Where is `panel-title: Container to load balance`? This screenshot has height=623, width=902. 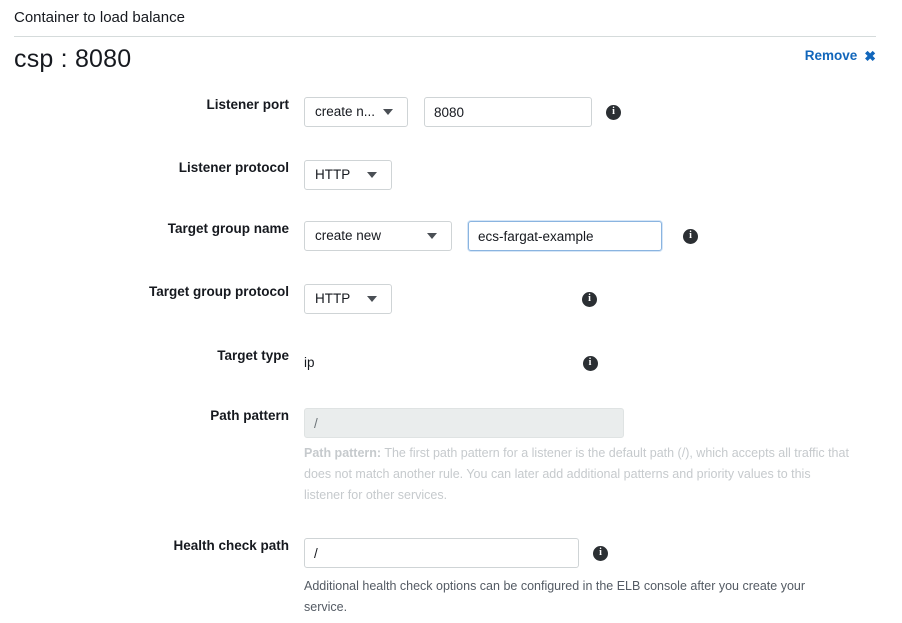
panel-title: Container to load balance is located at coordinates (99, 17).